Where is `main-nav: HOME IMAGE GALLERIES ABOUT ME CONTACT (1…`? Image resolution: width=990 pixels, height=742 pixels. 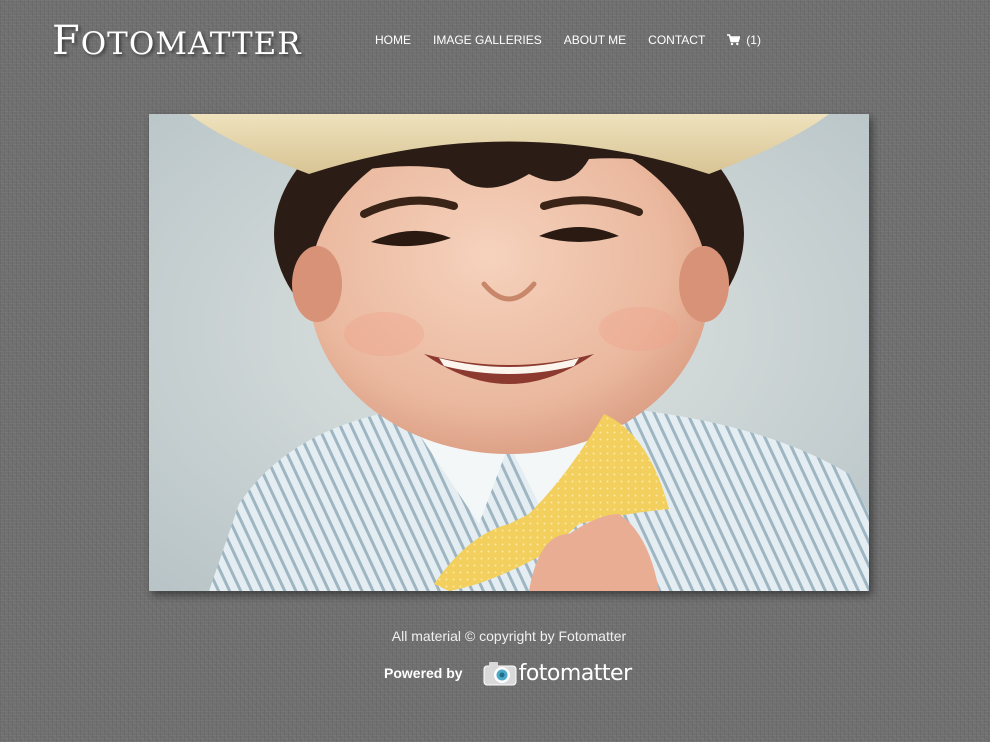 main-nav: HOME IMAGE GALLERIES ABOUT ME CONTACT (1… is located at coordinates (568, 40).